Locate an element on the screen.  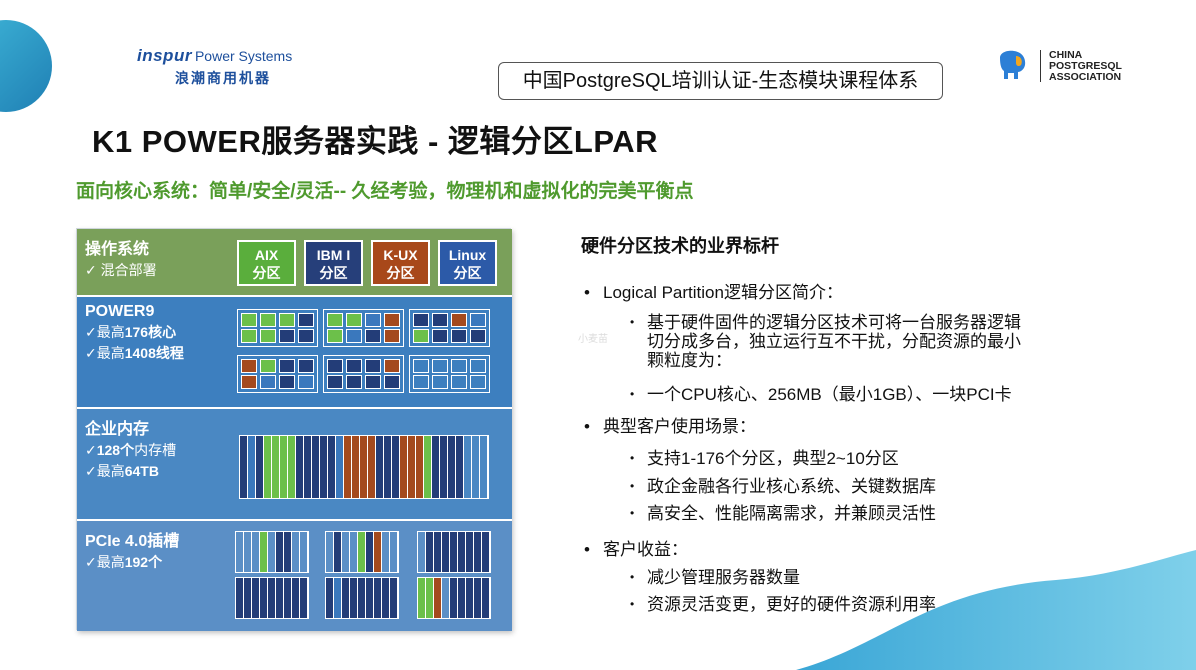
mem-heading: 企业内存 is located at coordinates (117, 429).